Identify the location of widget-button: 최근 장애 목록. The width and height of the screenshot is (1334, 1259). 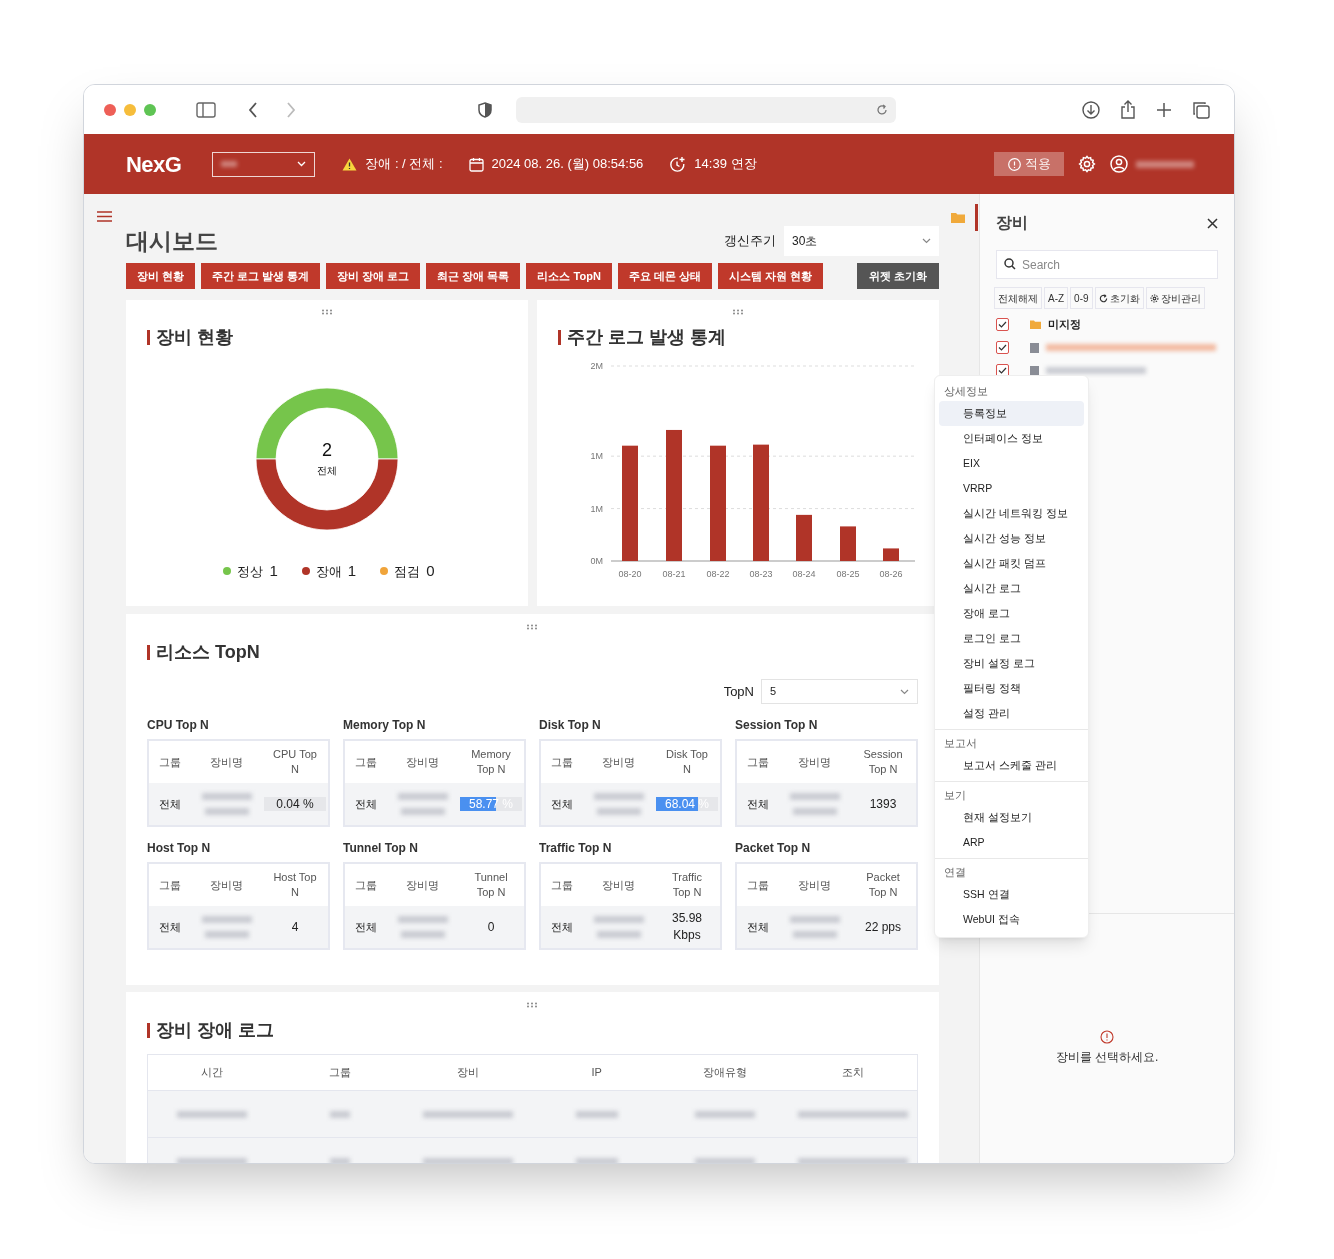
(473, 276).